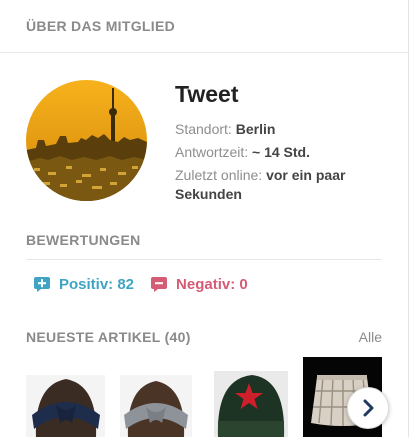  I want to click on all-articles-link: Alle, so click(370, 337).